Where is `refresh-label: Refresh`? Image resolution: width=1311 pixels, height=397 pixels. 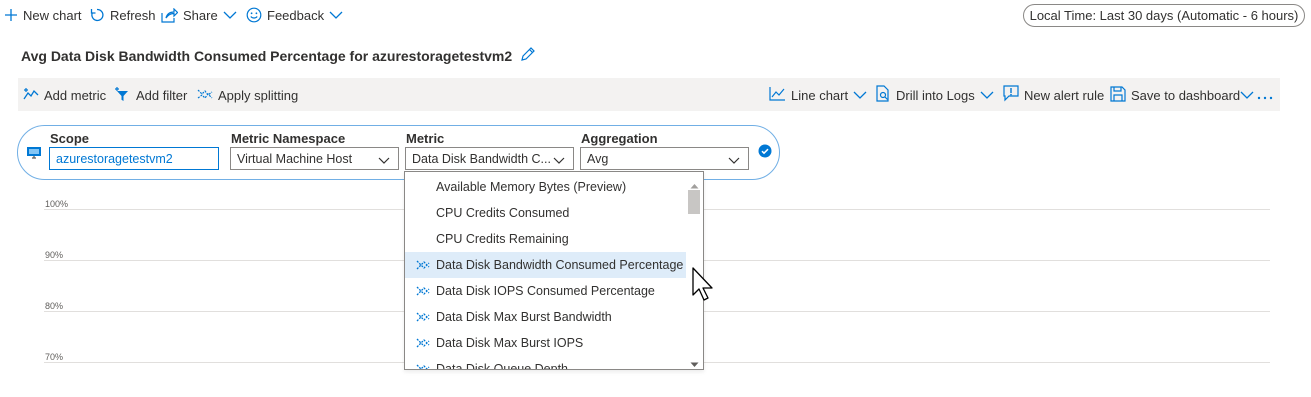
refresh-label: Refresh is located at coordinates (133, 15).